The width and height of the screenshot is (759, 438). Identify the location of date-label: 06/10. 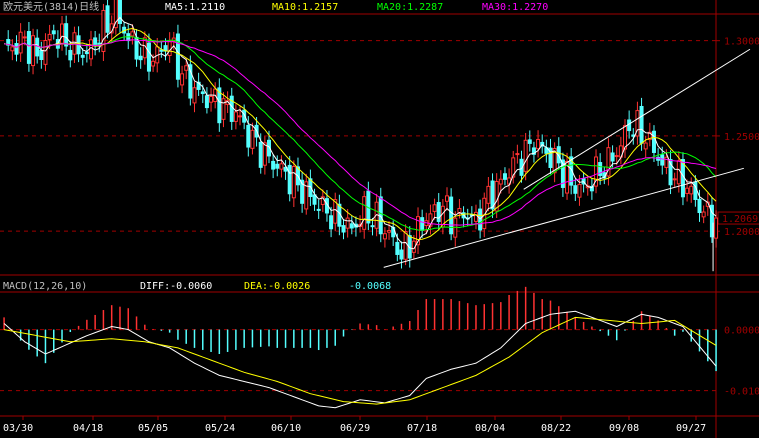
(286, 428).